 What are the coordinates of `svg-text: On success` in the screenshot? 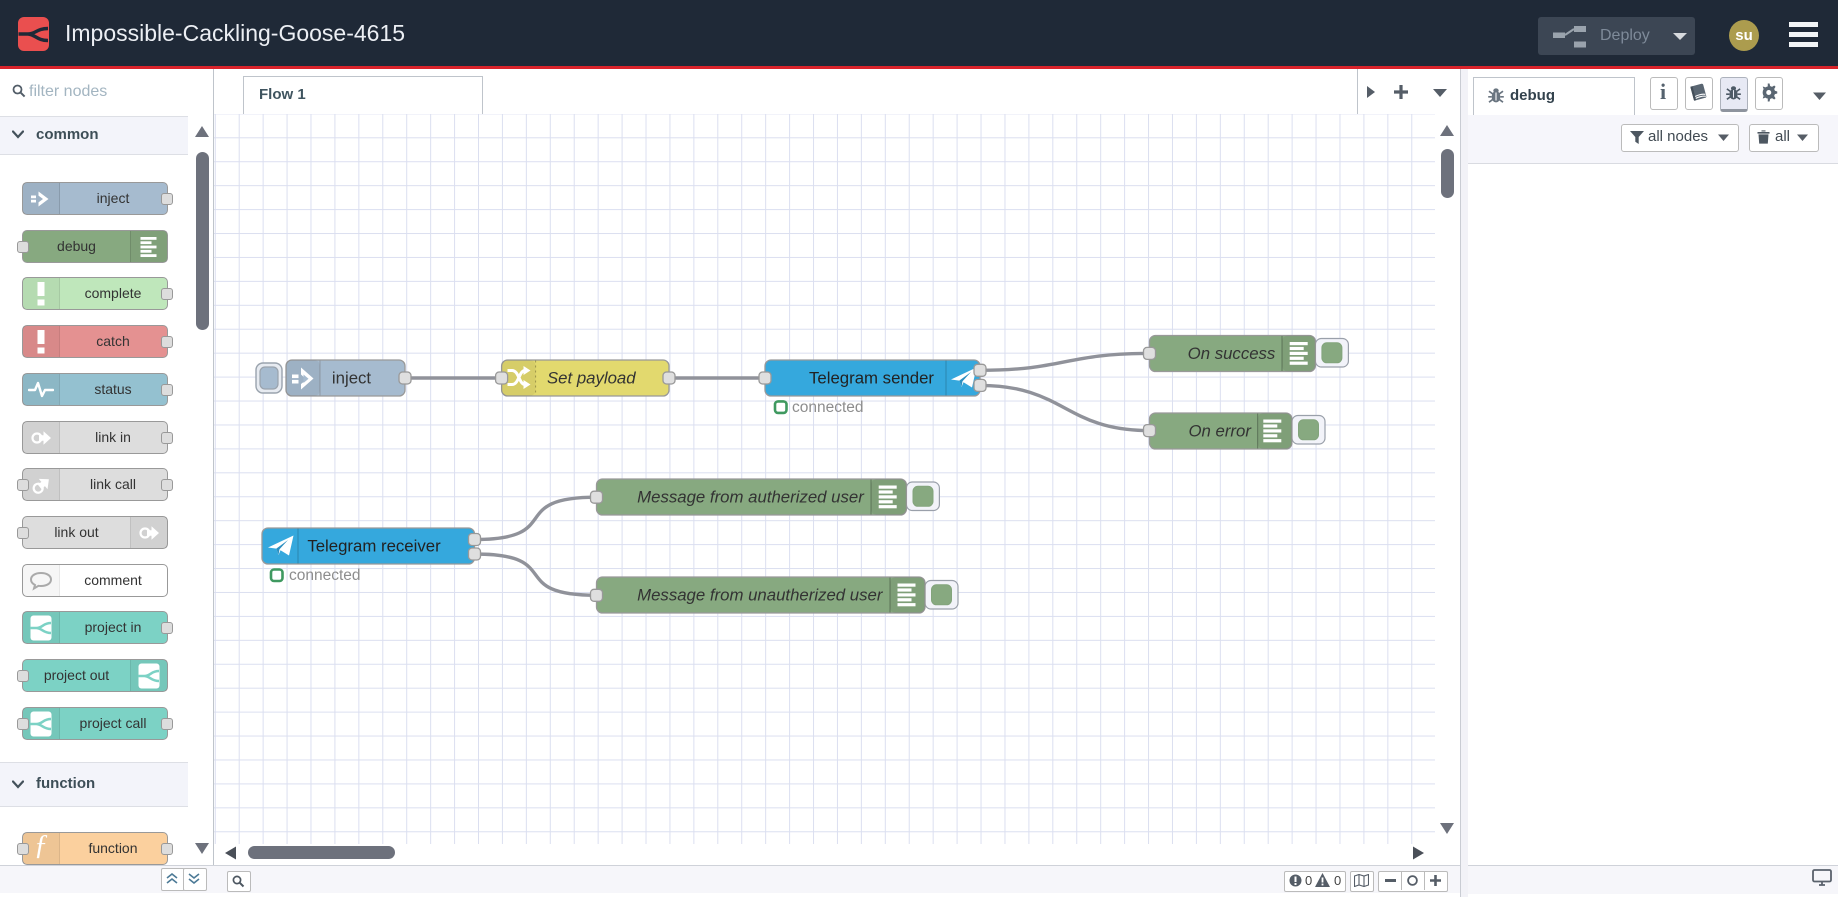 It's located at (1232, 353).